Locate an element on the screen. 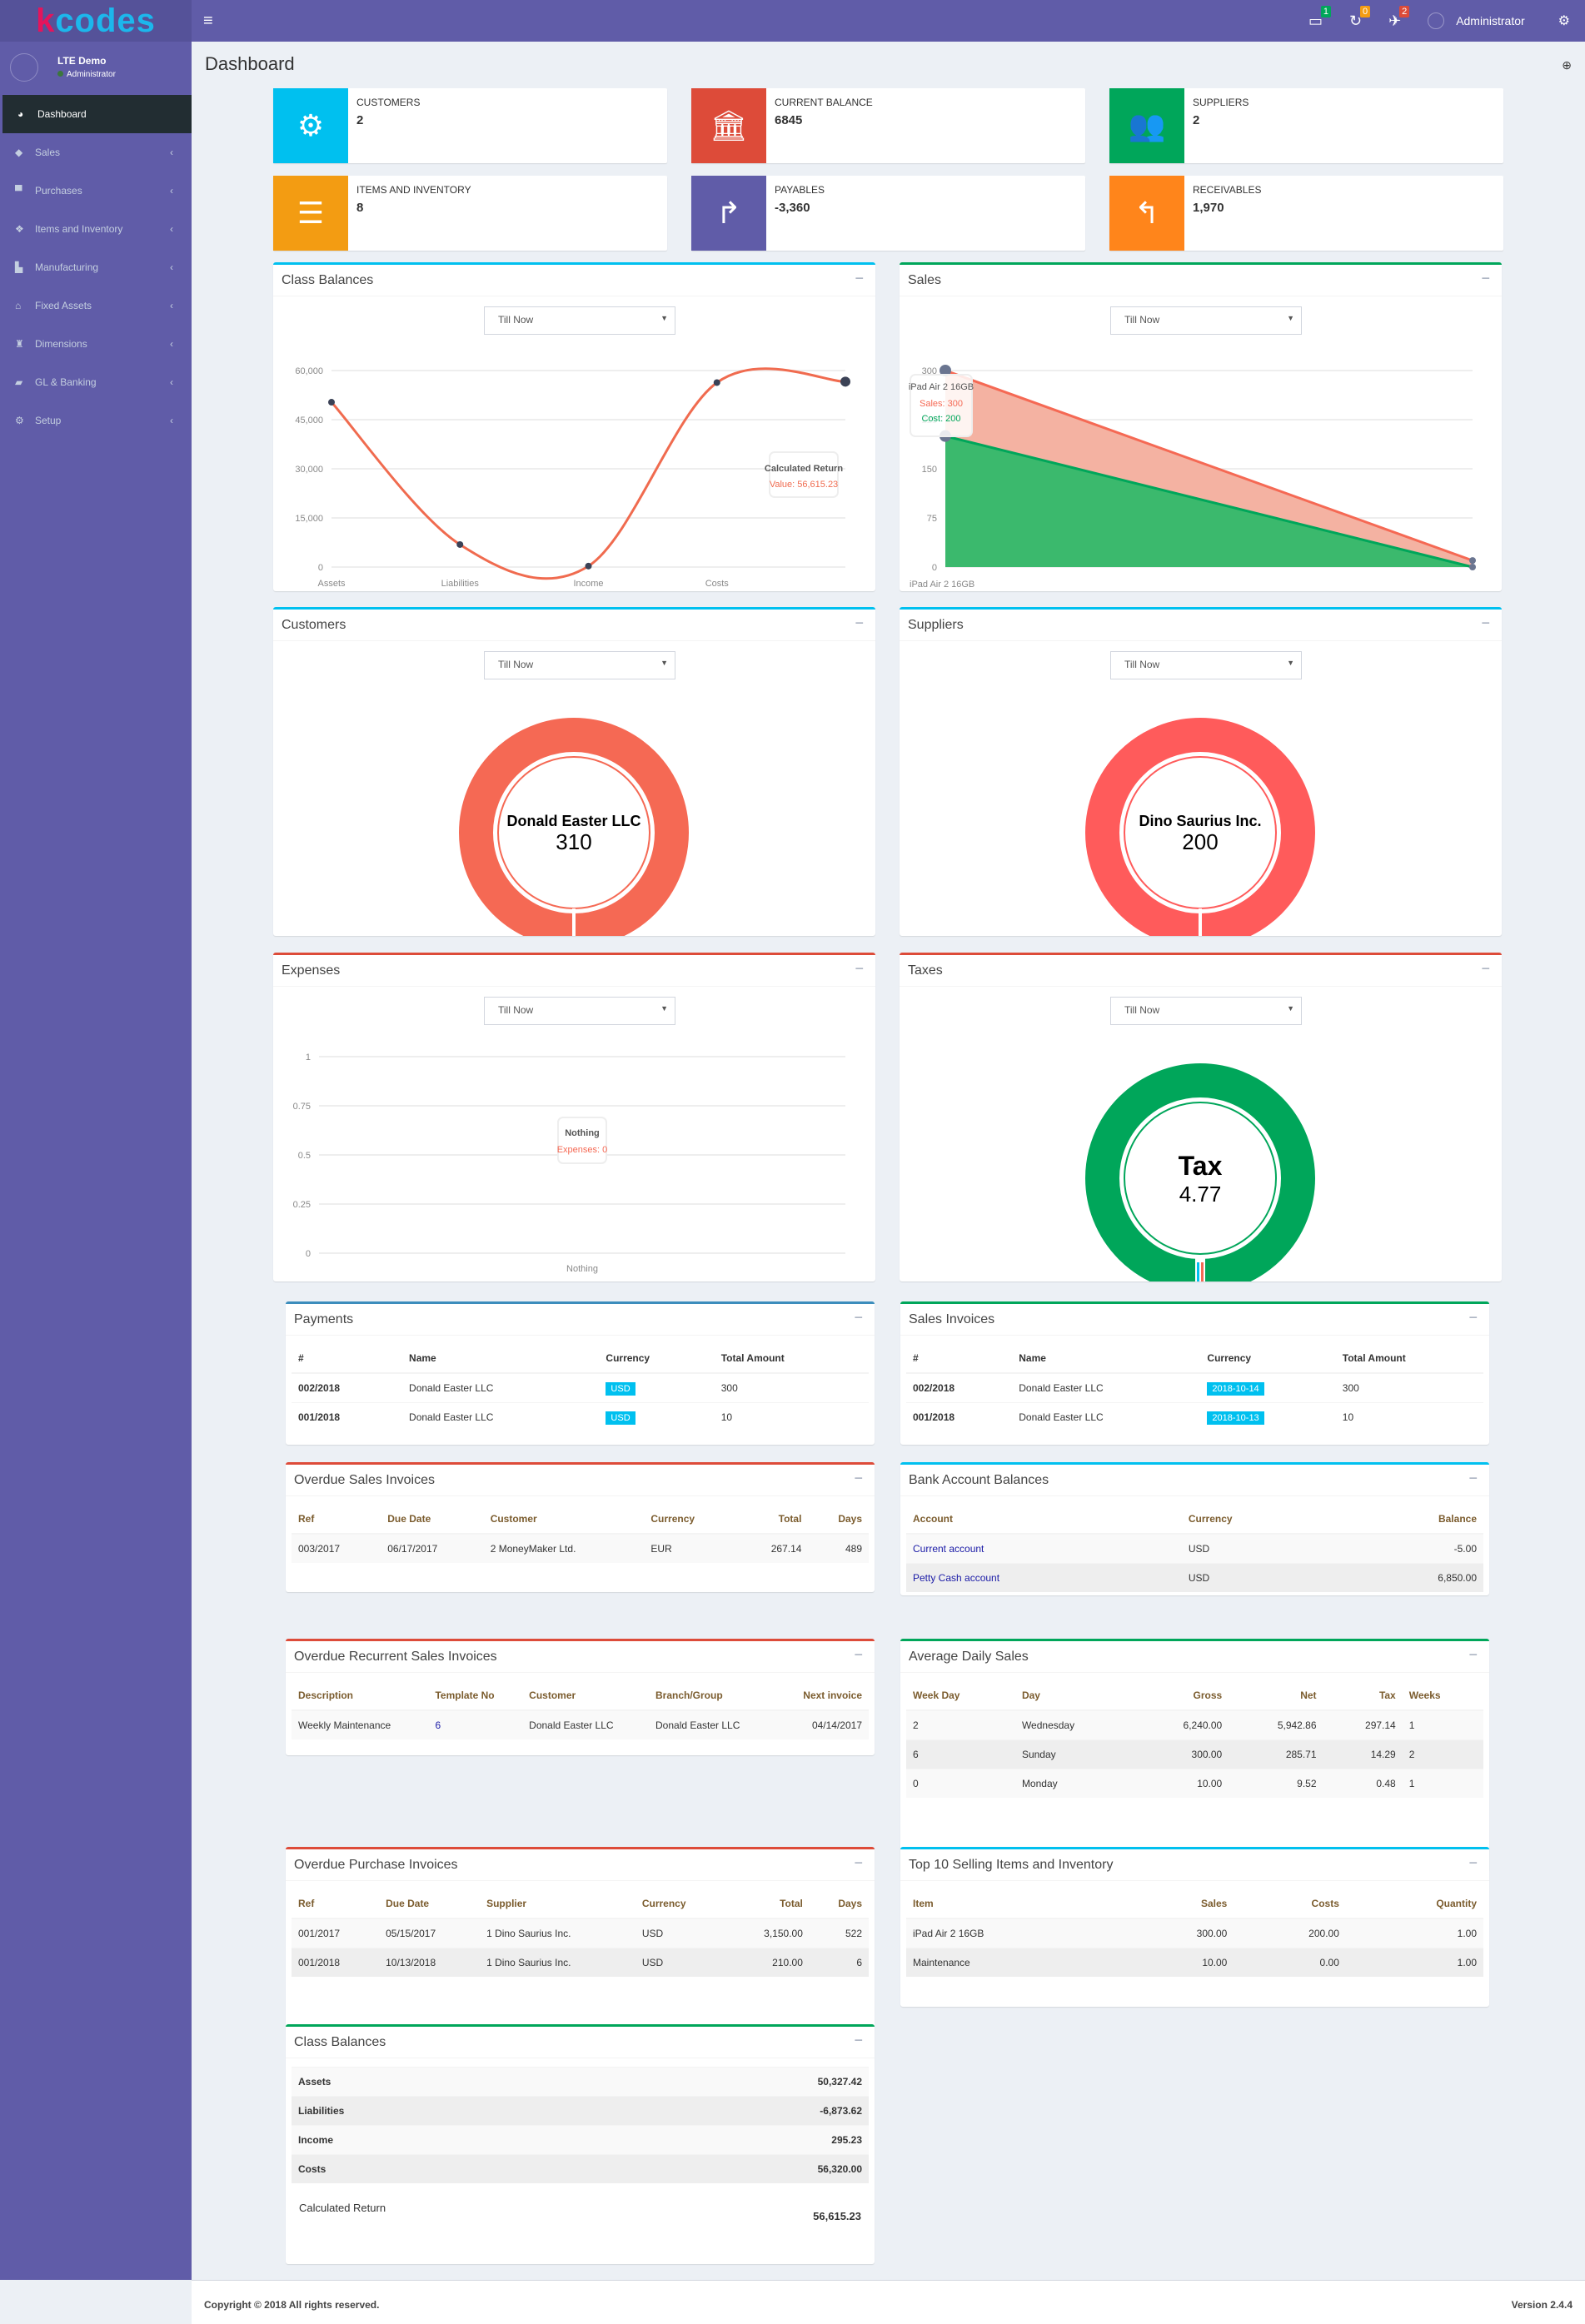 This screenshot has height=2324, width=1585. x-tick-label: Costs is located at coordinates (717, 584).